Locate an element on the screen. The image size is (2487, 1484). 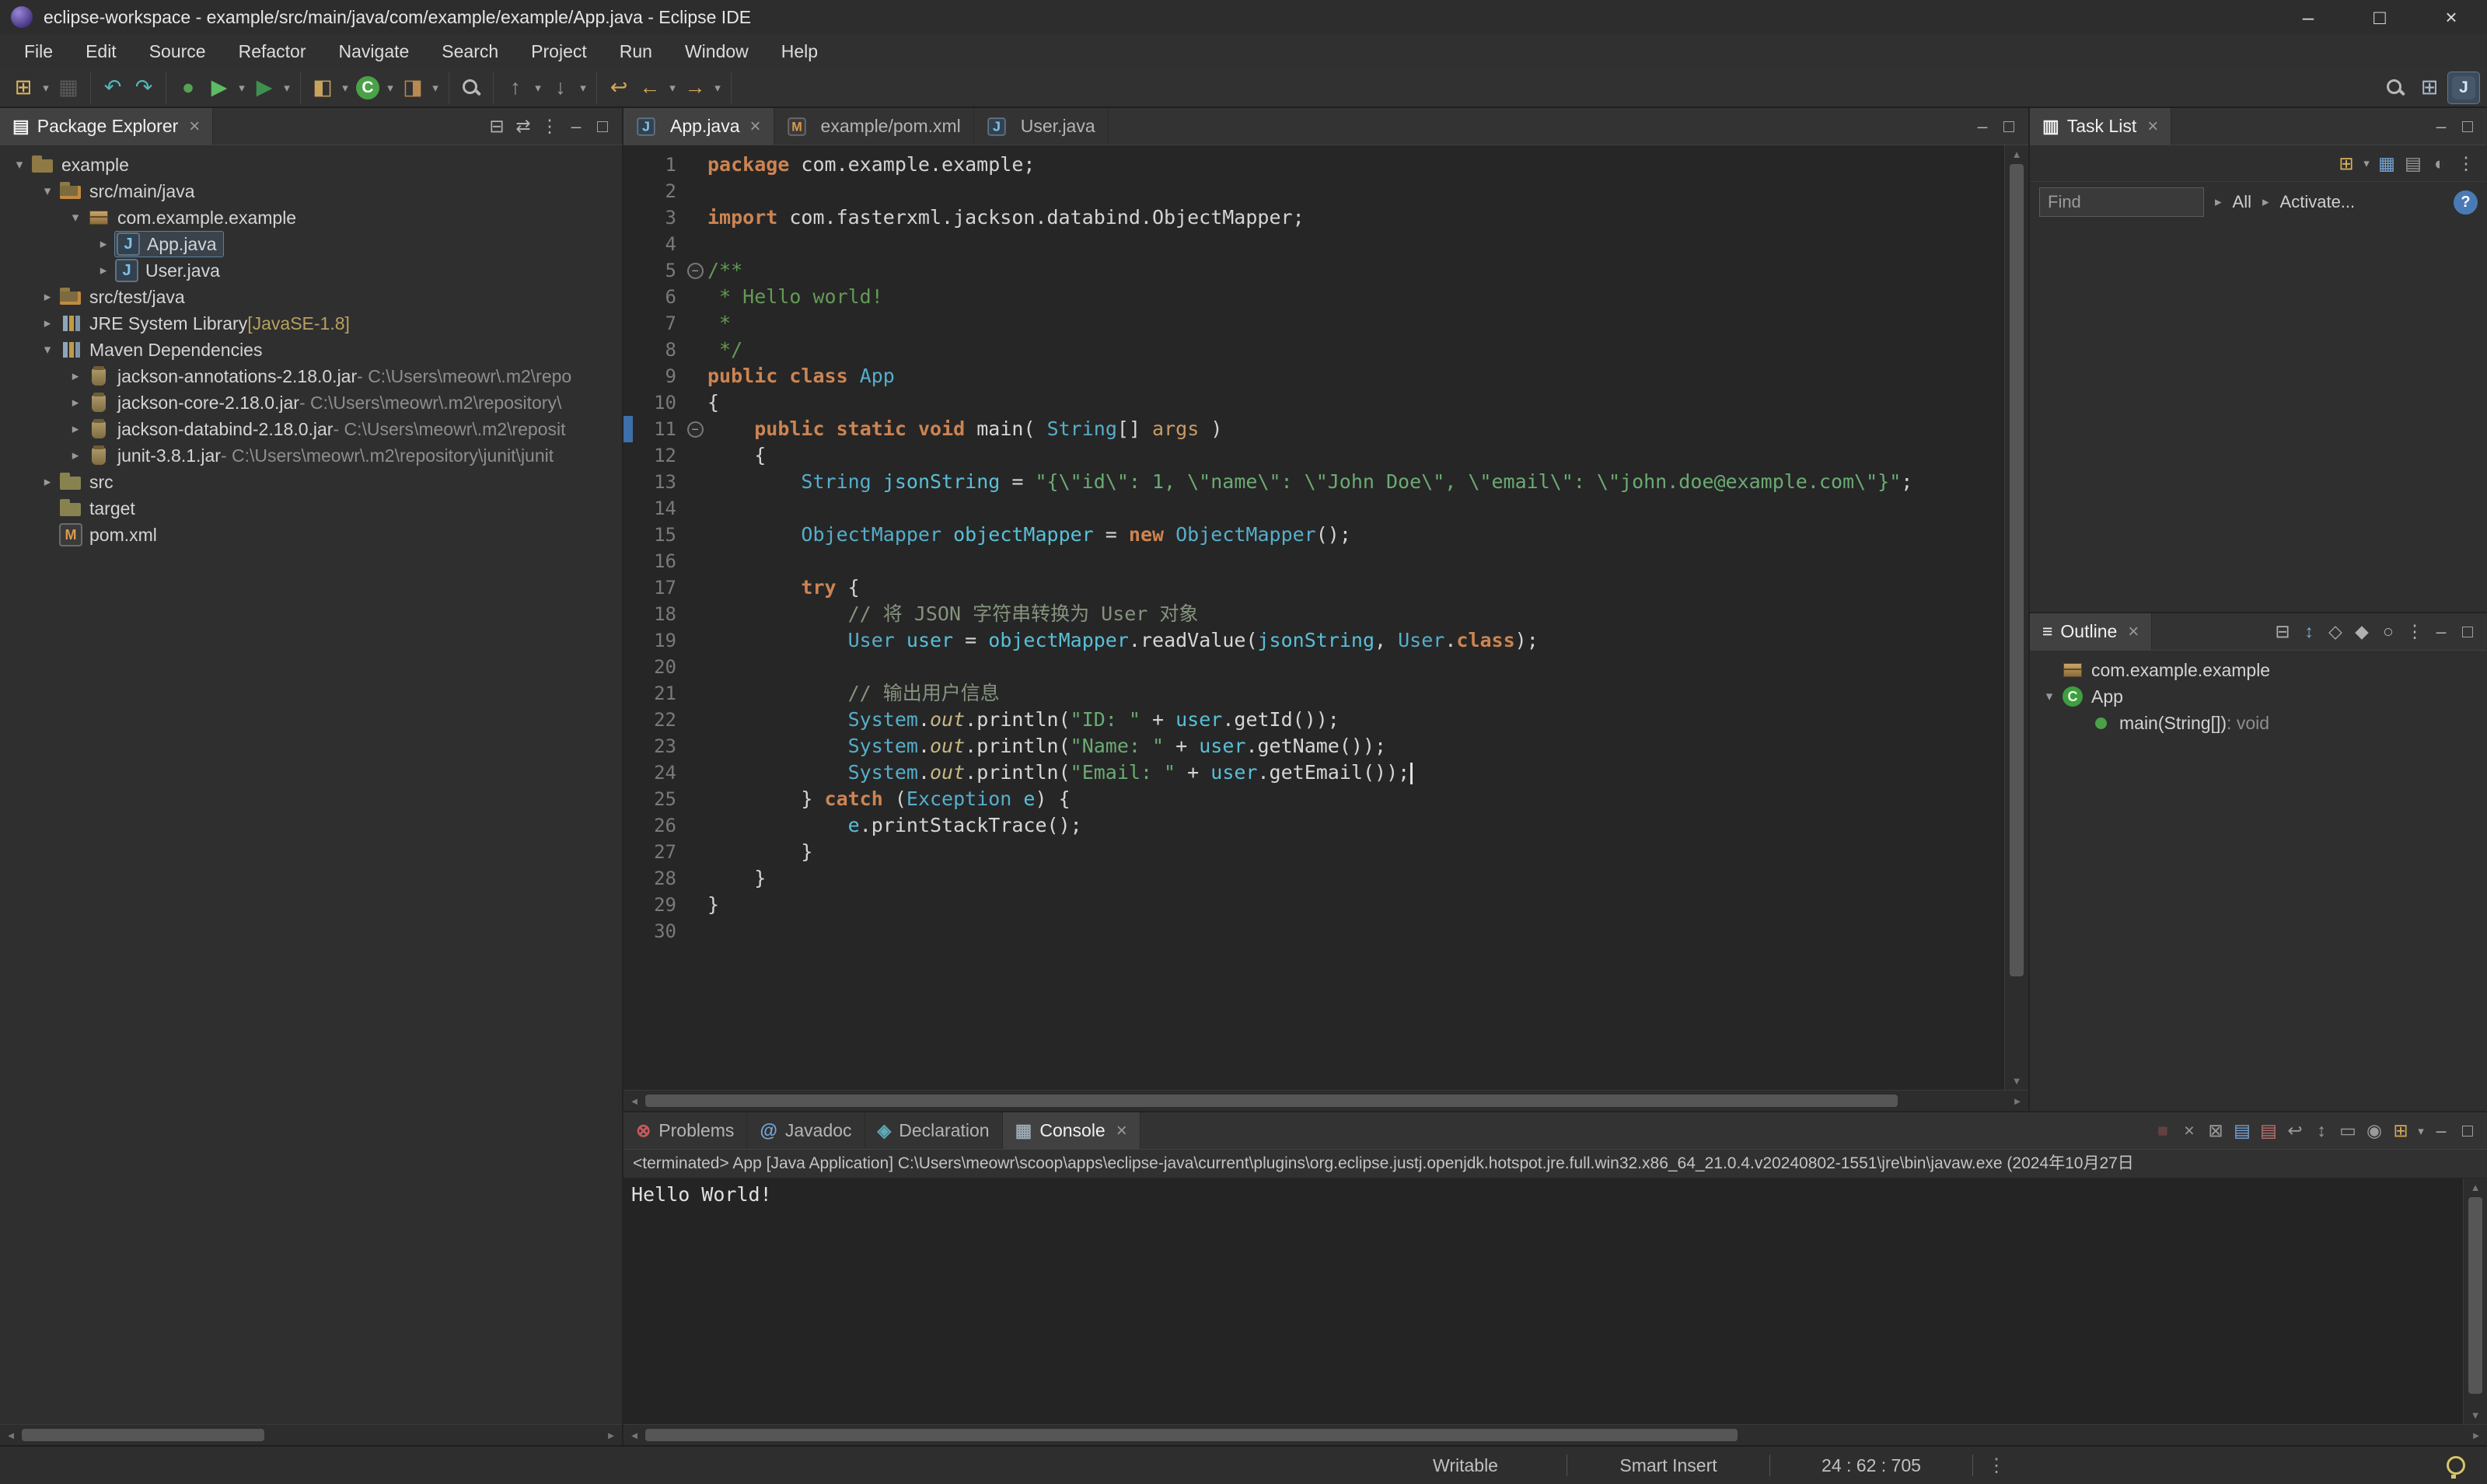
menu-source: Source is located at coordinates (177, 51).